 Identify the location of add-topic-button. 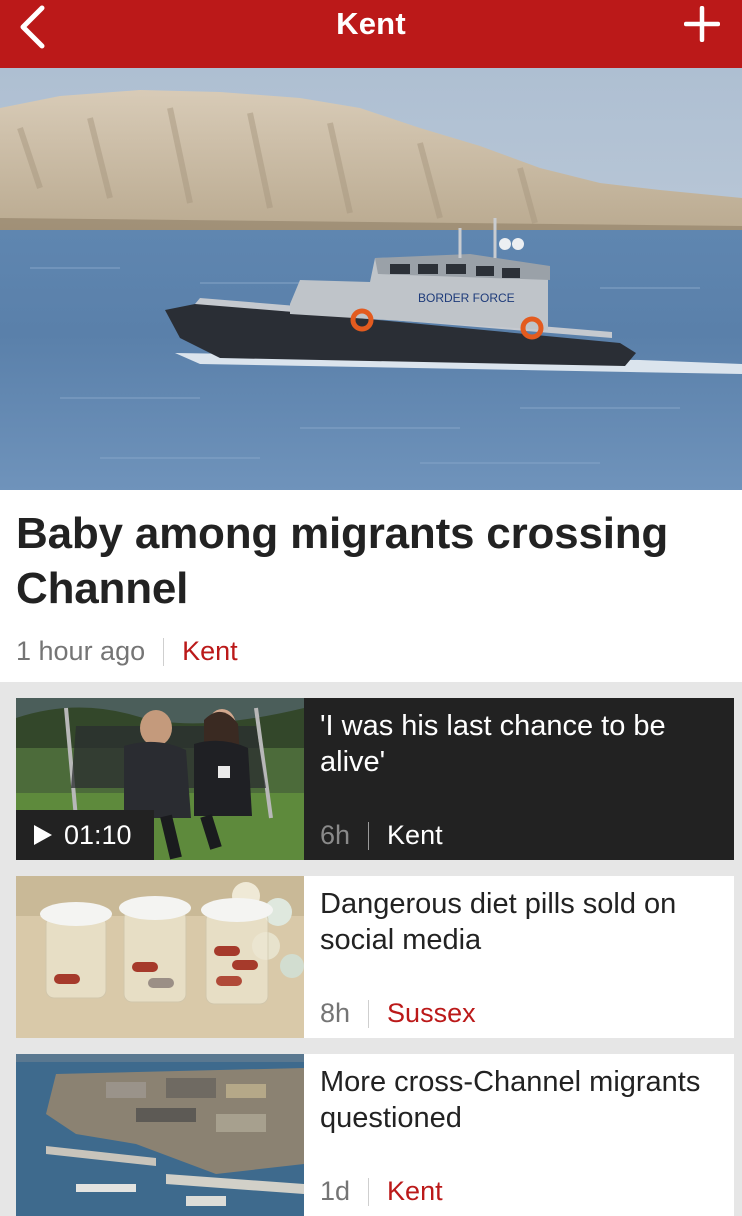
(702, 24).